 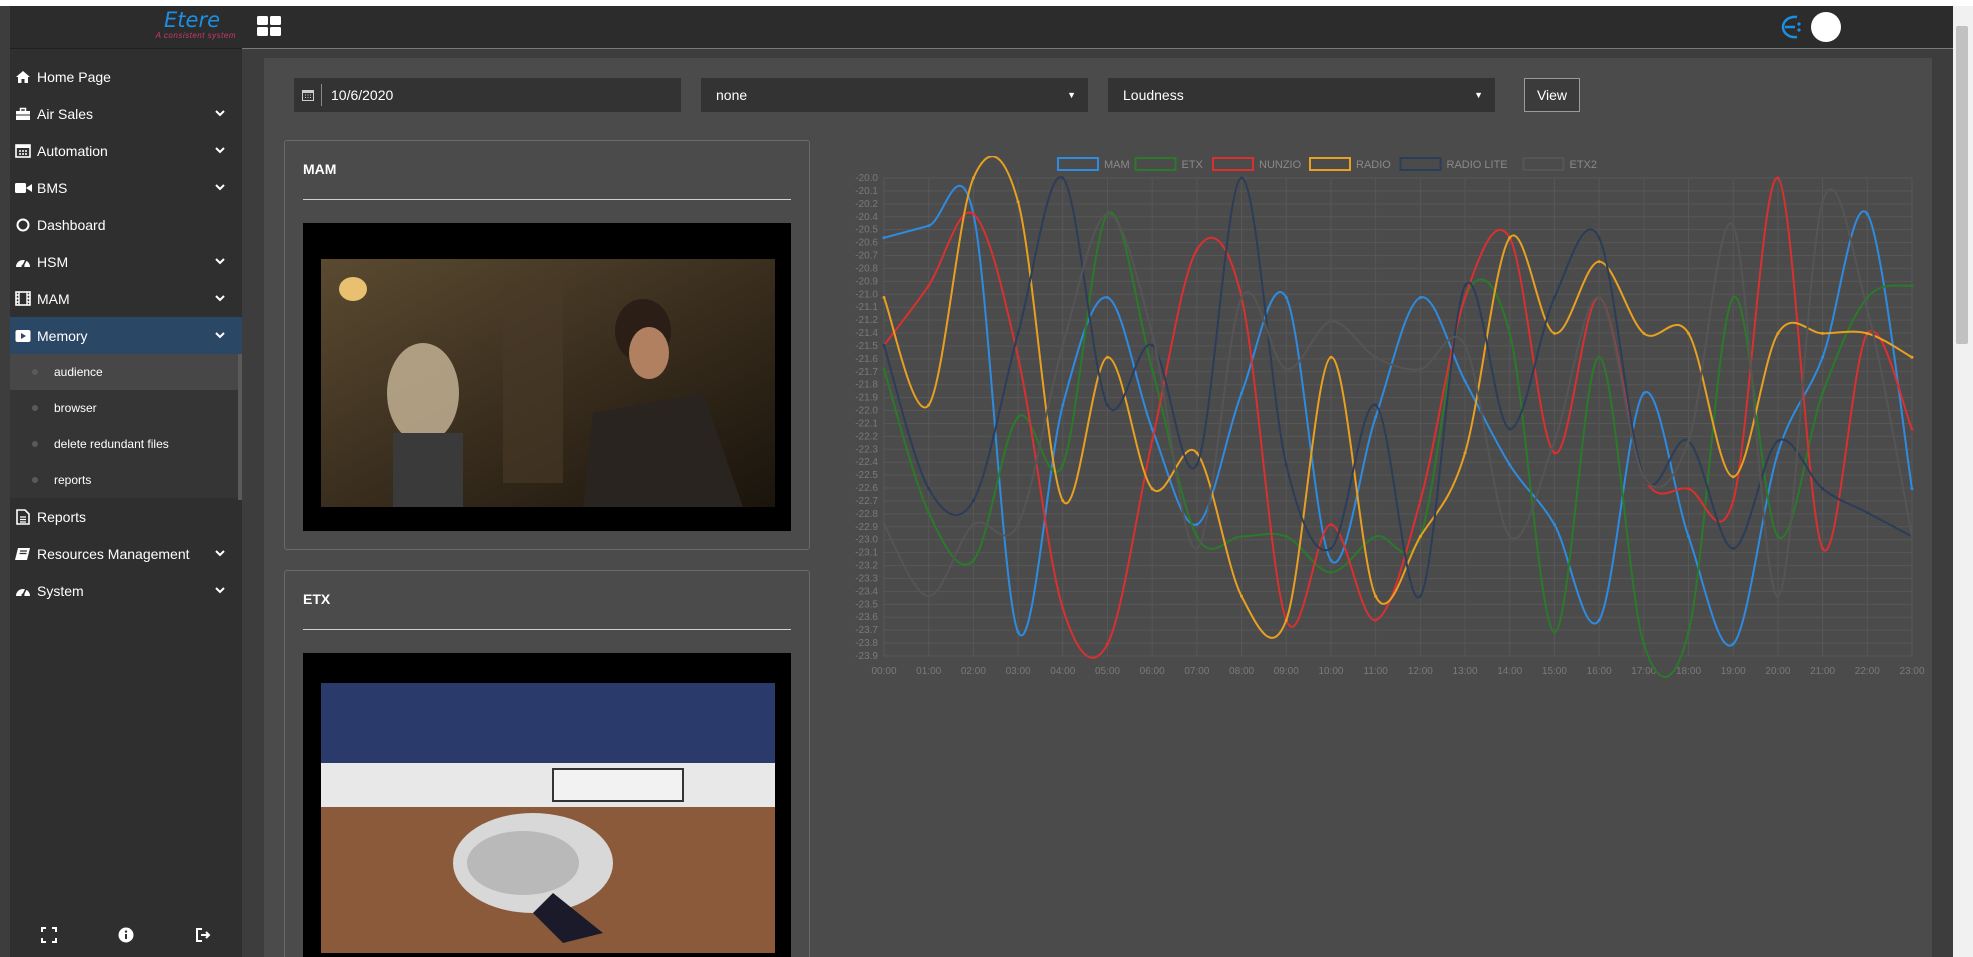 I want to click on sidebar-item-bms: BMS, so click(x=126, y=187).